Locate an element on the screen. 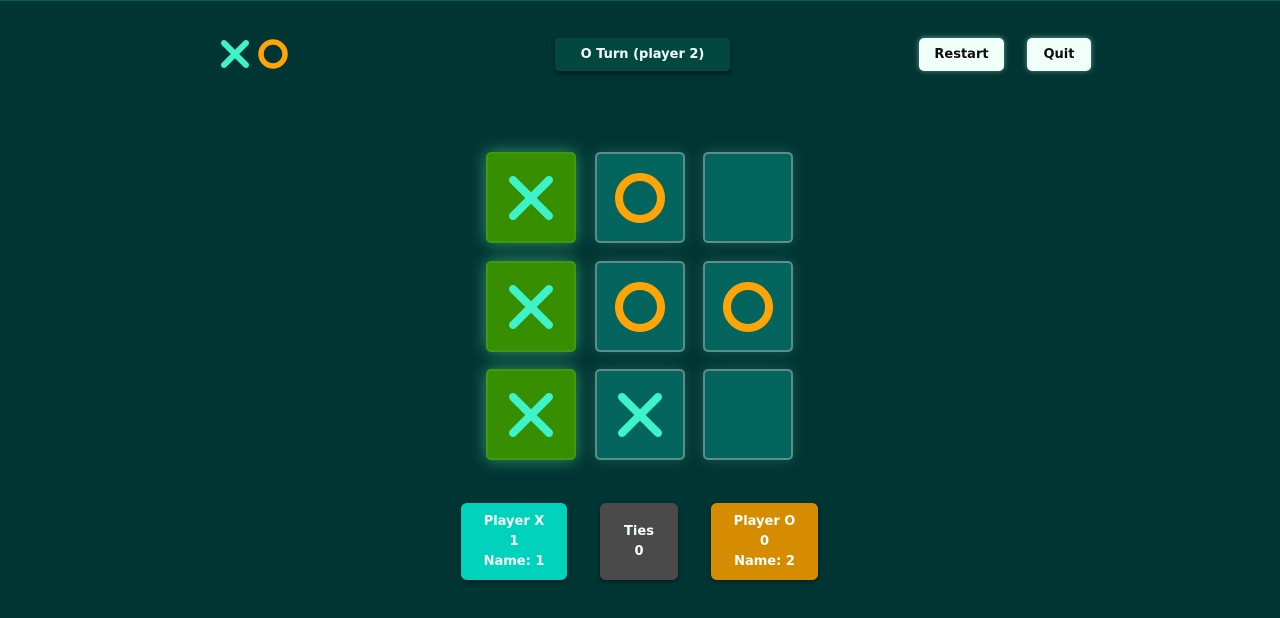 This screenshot has width=1280, height=618. player-o-score: 0 is located at coordinates (764, 541).